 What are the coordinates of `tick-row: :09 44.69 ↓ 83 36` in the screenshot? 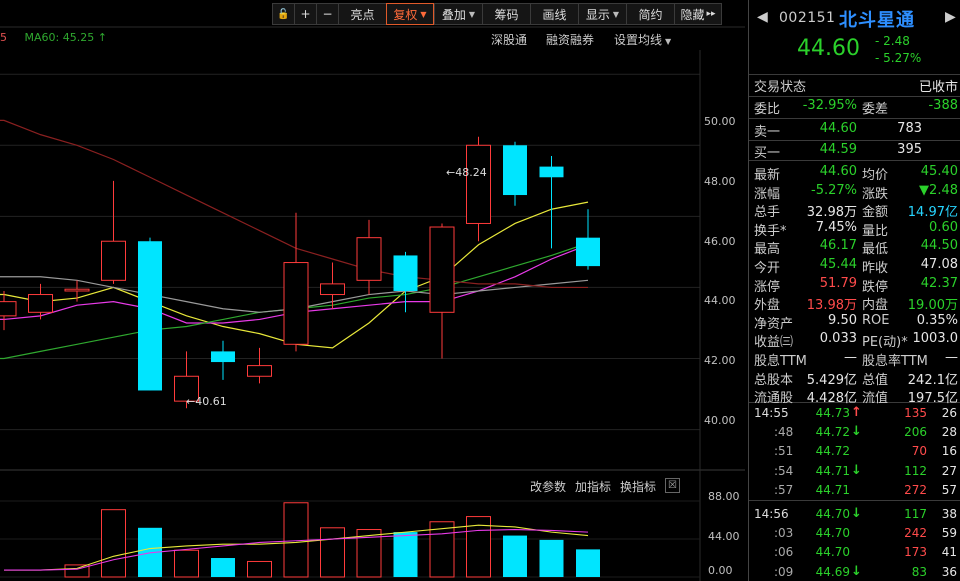 It's located at (854, 572).